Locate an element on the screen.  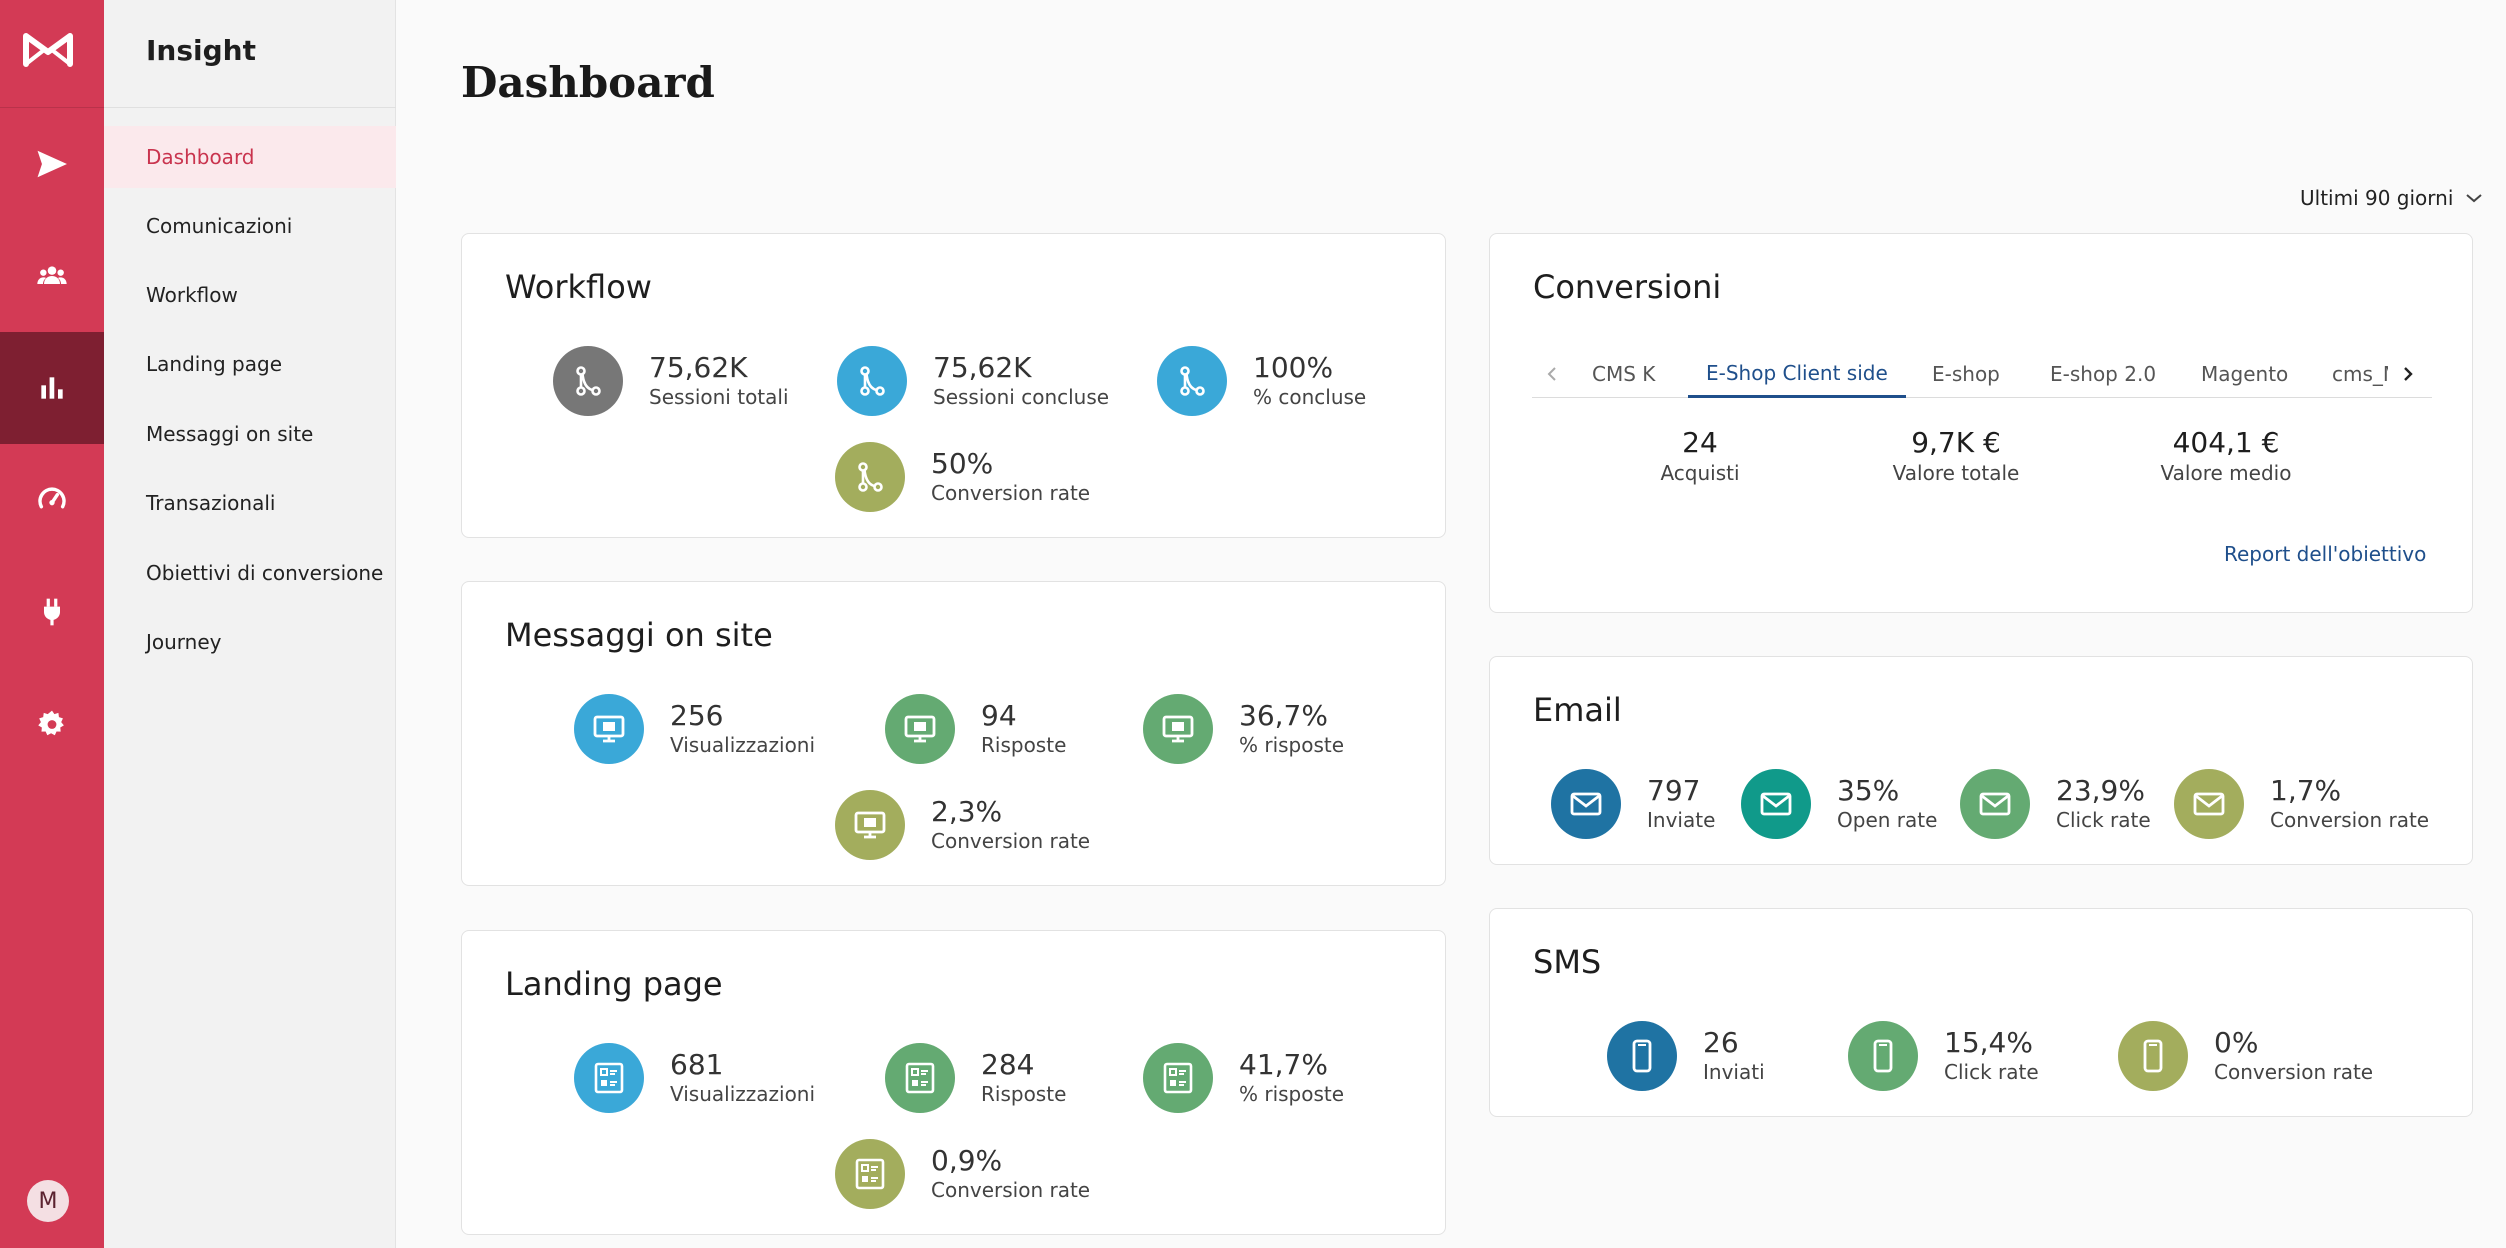
workflow-title: Workflow is located at coordinates (578, 287).